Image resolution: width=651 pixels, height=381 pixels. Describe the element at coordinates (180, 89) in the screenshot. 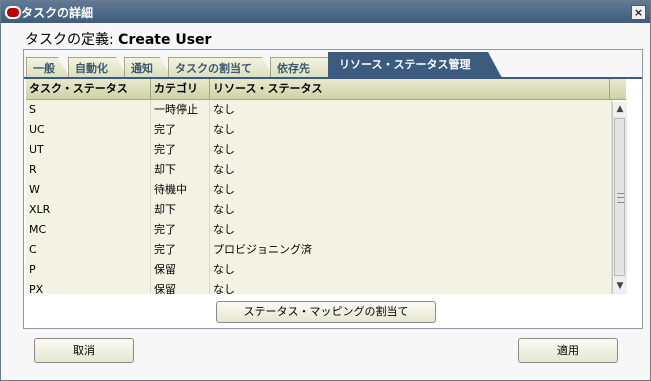

I see `column-category: カテゴリ` at that location.